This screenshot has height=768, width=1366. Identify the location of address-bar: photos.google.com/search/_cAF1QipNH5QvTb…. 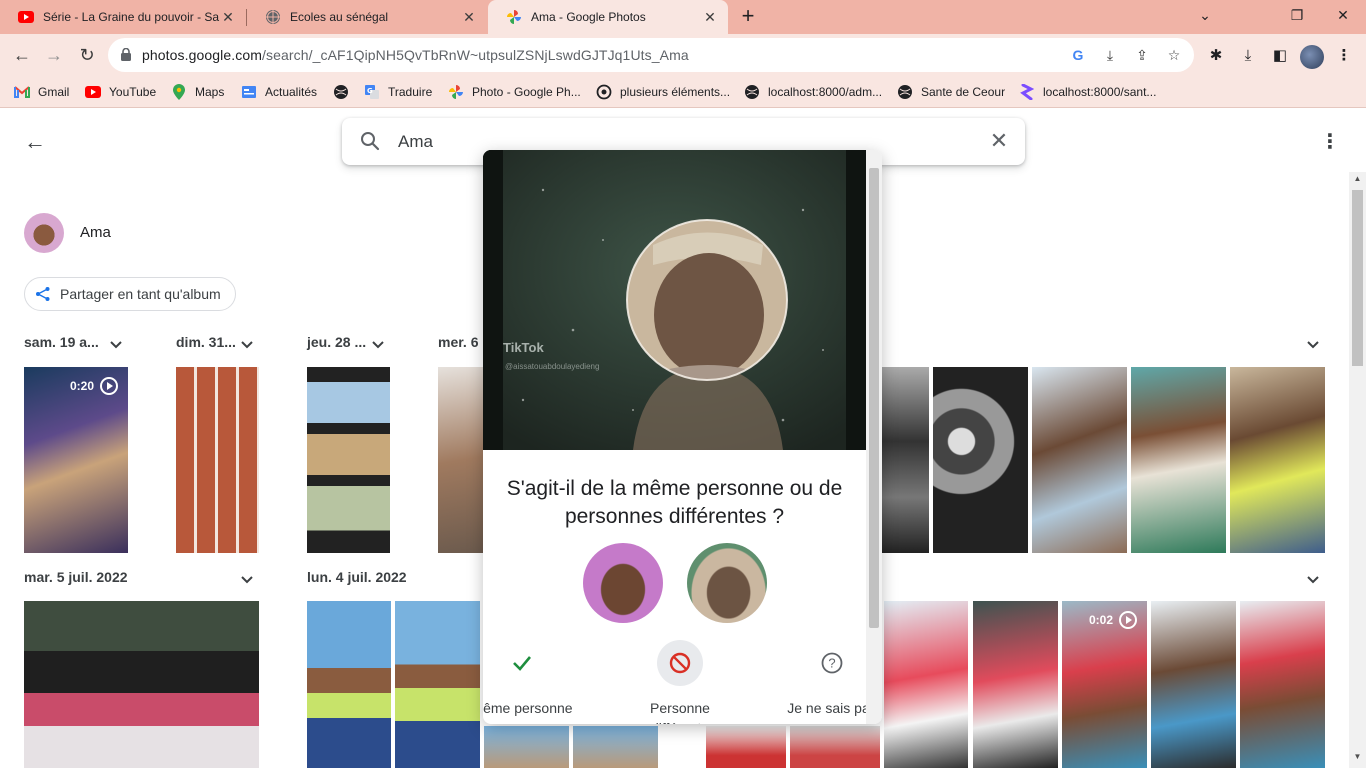
(651, 55).